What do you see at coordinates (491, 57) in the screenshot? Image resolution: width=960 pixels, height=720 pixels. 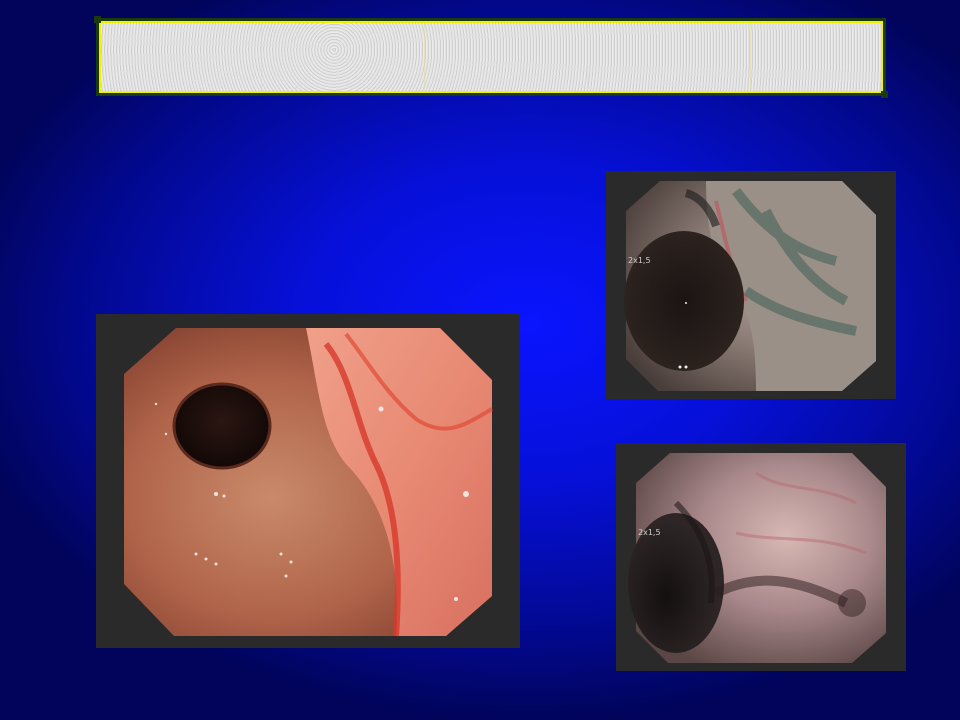 I see `slide-title-bar` at bounding box center [491, 57].